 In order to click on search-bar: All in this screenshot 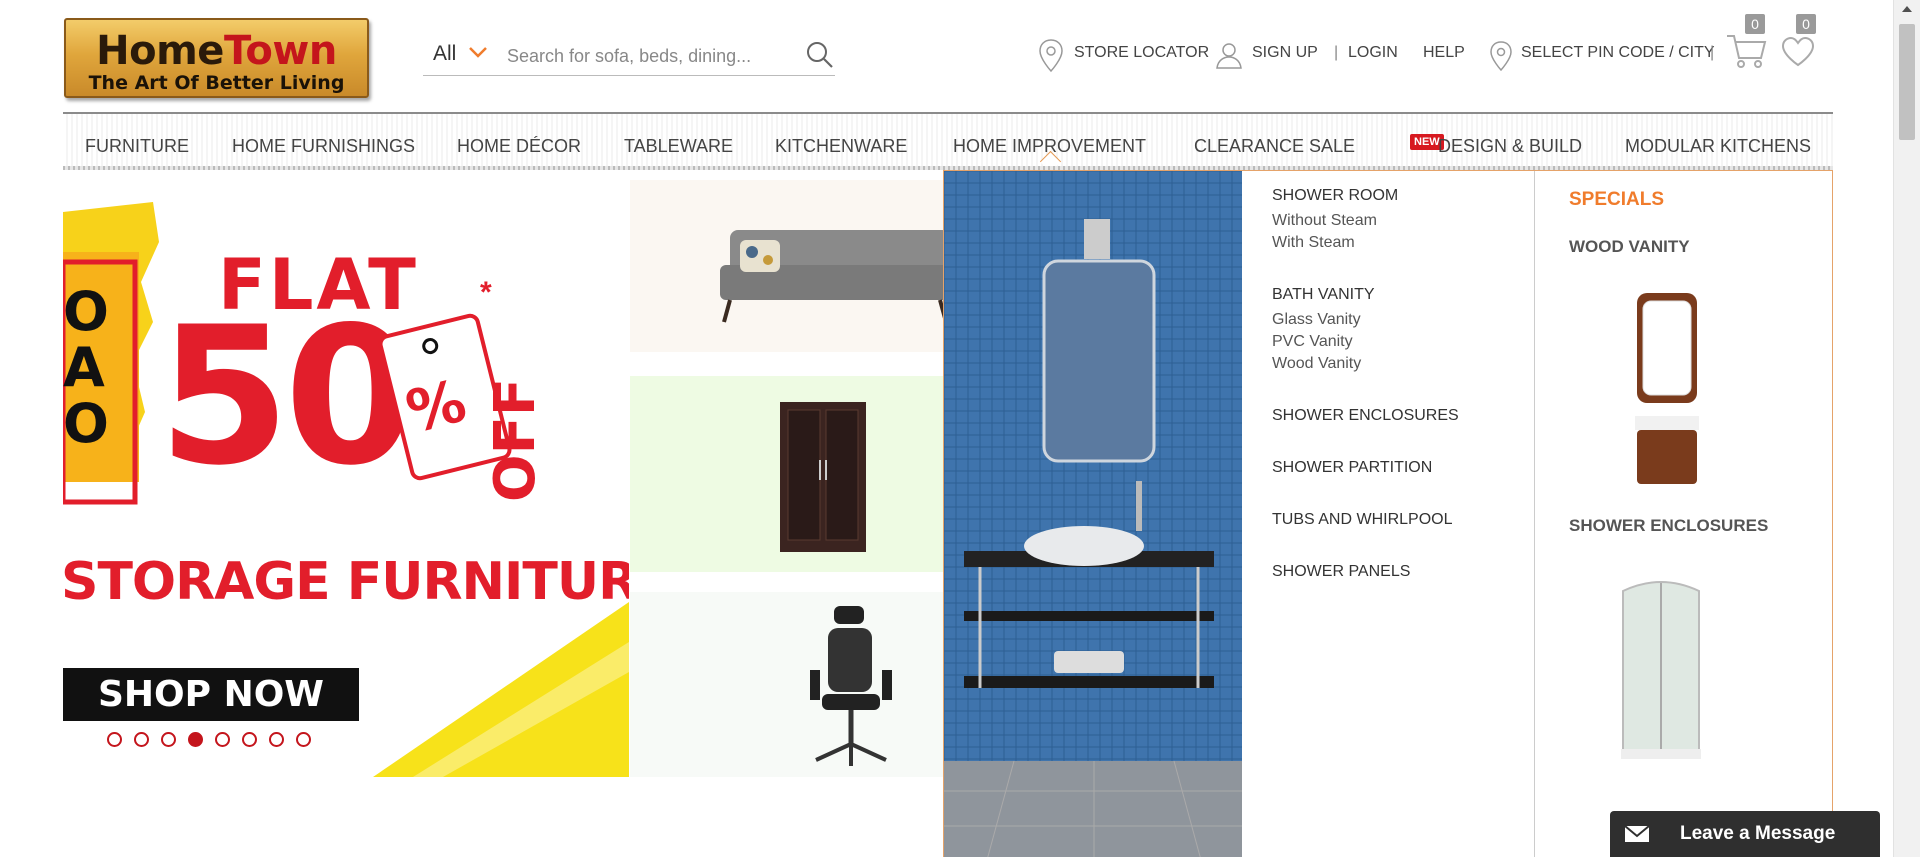, I will do `click(629, 56)`.